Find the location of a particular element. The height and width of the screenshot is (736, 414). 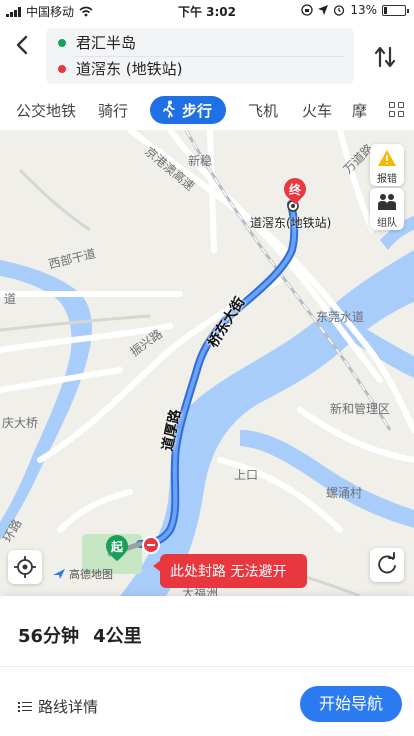

map-label-xinhe: 新和管理区 is located at coordinates (360, 409).